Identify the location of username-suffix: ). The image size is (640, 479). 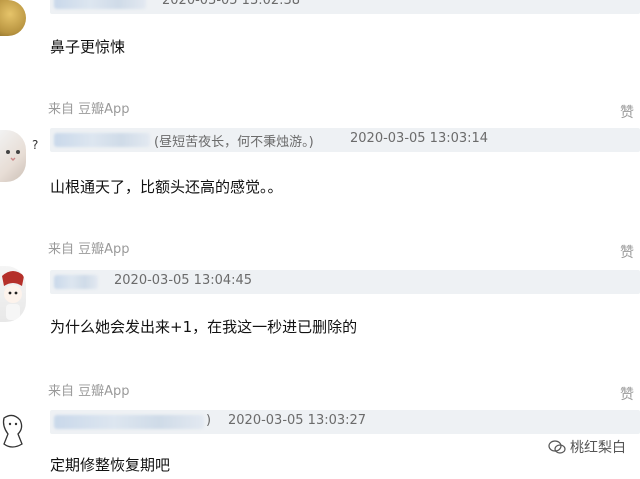
(209, 420).